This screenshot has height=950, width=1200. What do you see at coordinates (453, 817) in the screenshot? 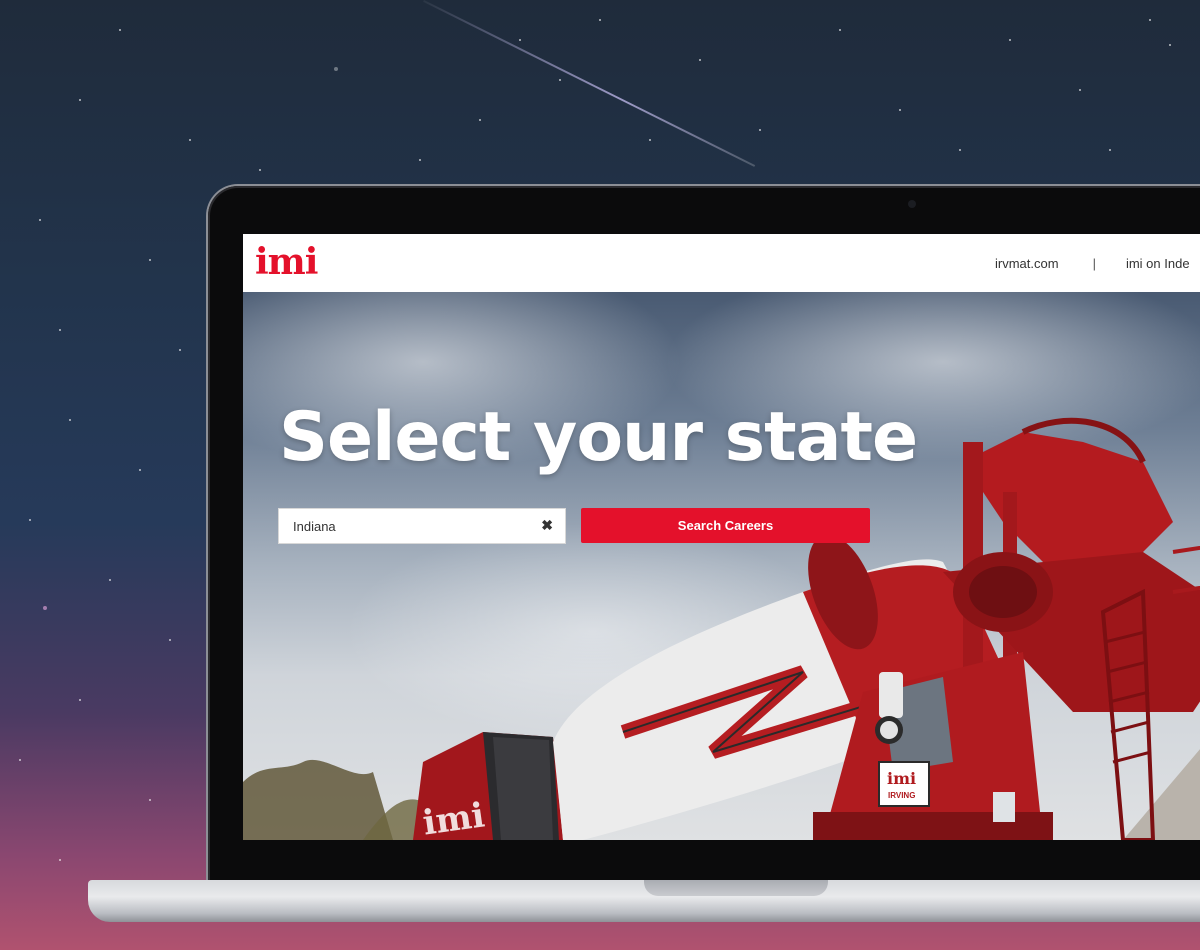
I see `rear-truck-logo: imi` at bounding box center [453, 817].